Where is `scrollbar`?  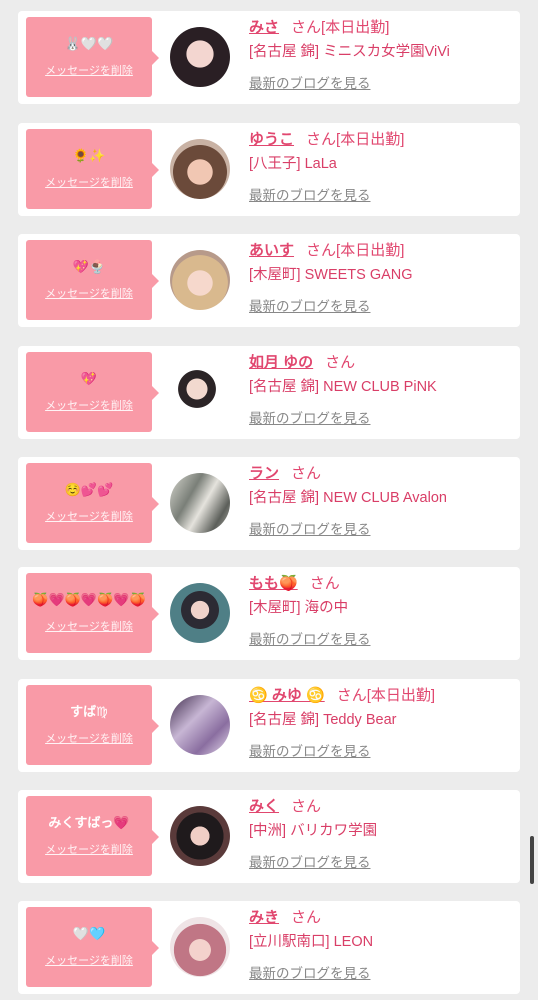
scrollbar is located at coordinates (532, 860).